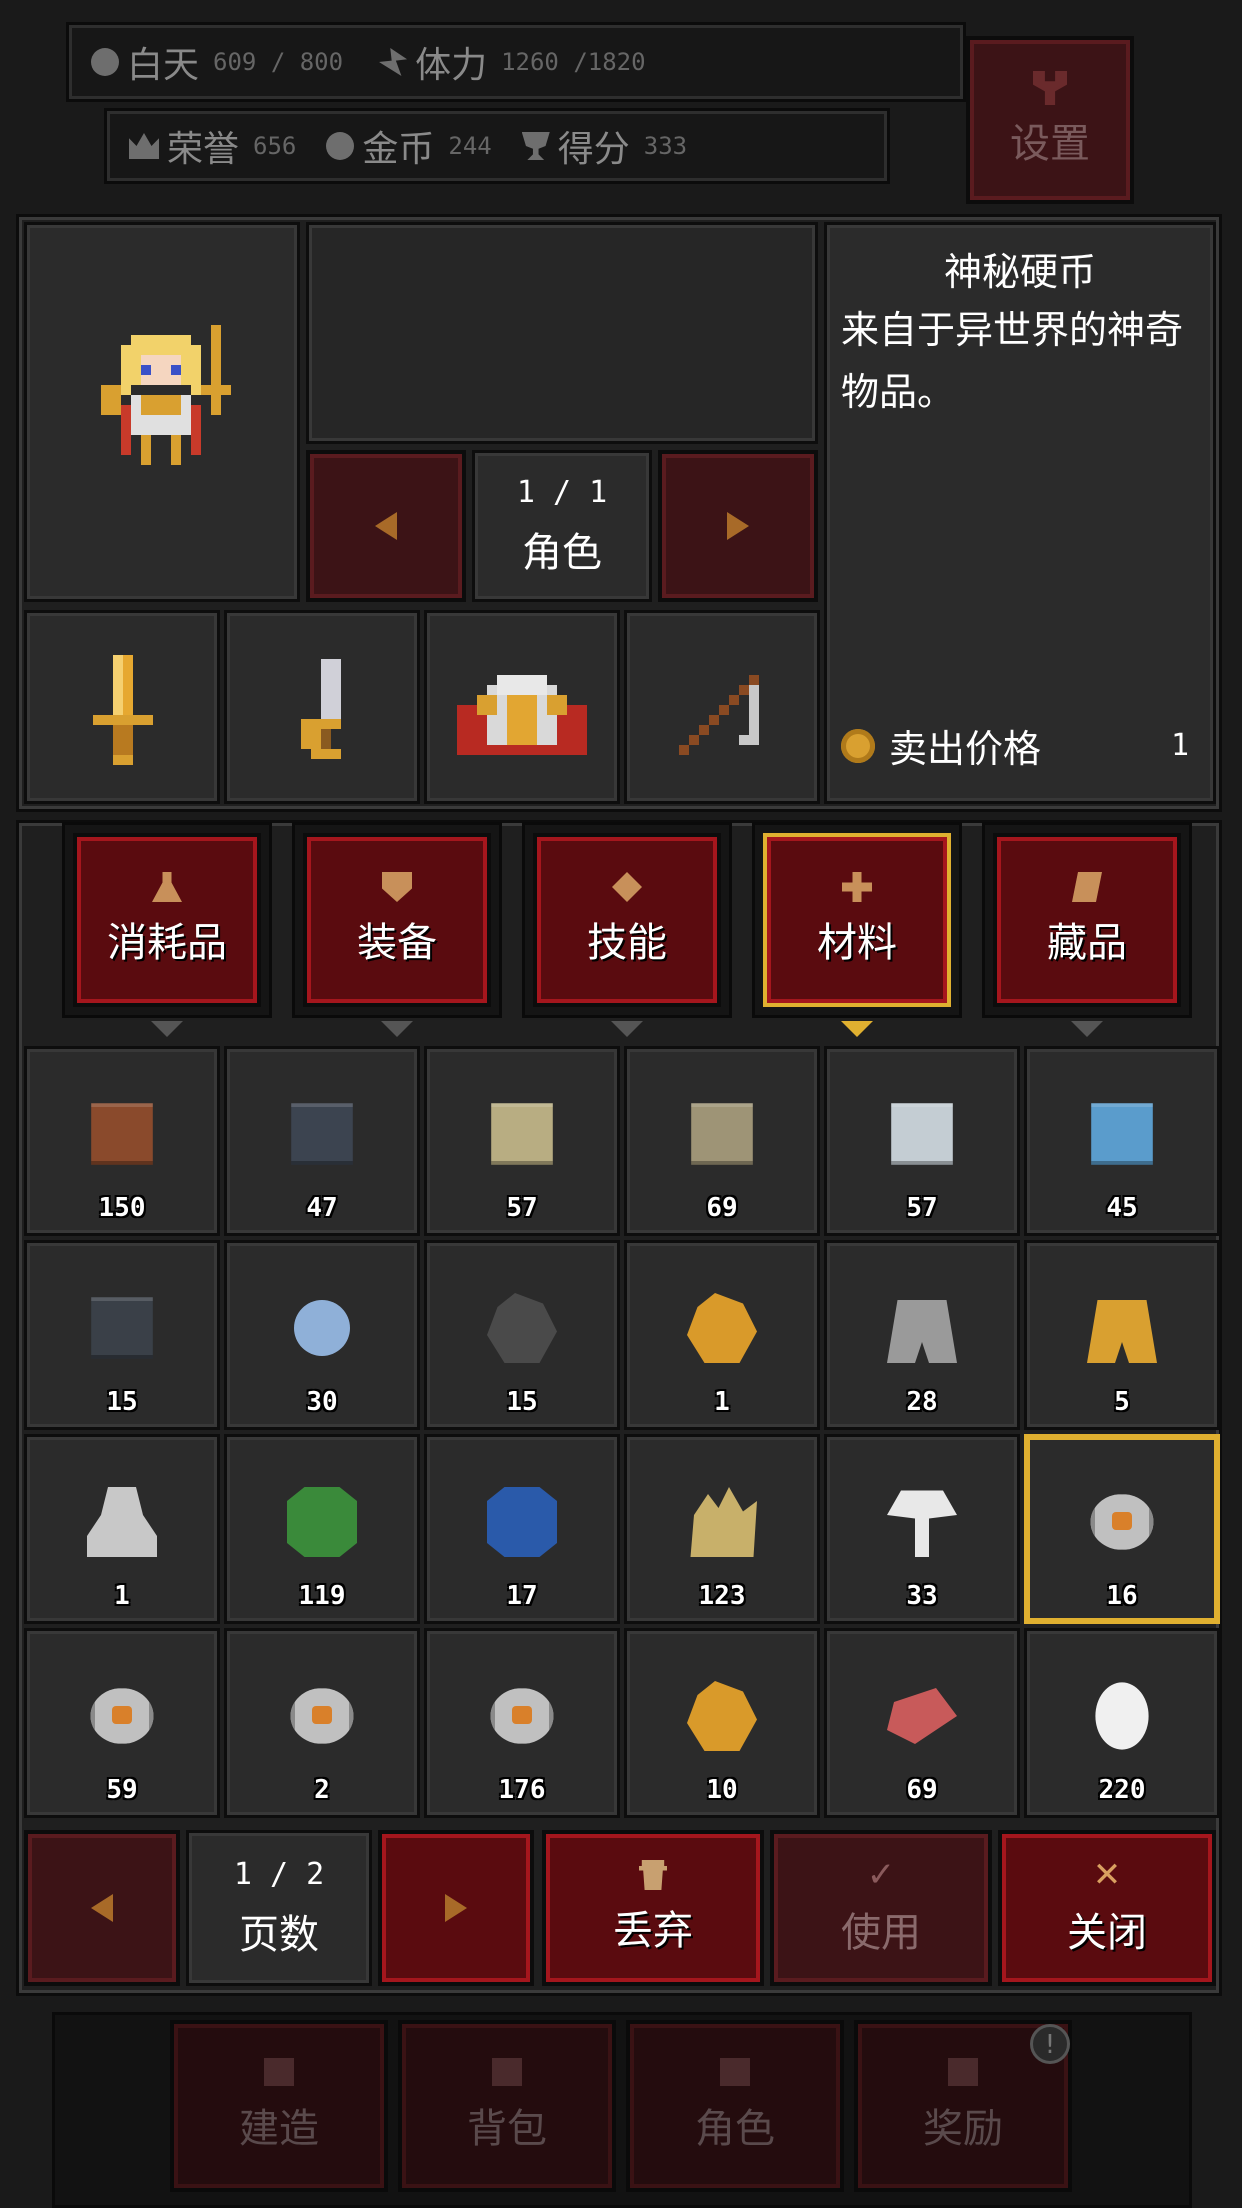 The image size is (1242, 2208). What do you see at coordinates (1122, 1335) in the screenshot?
I see `inventory-slot: 5` at bounding box center [1122, 1335].